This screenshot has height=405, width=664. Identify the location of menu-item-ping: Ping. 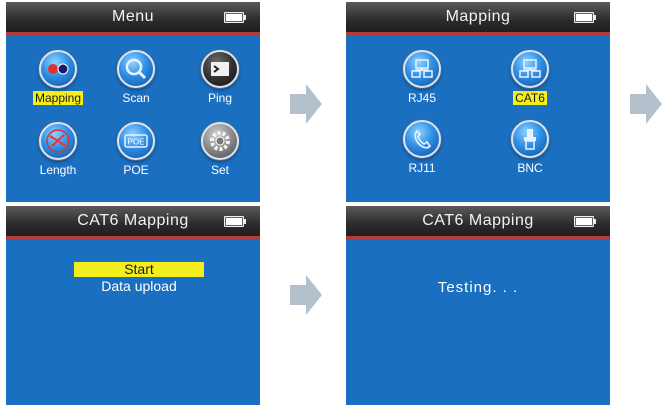
(220, 78).